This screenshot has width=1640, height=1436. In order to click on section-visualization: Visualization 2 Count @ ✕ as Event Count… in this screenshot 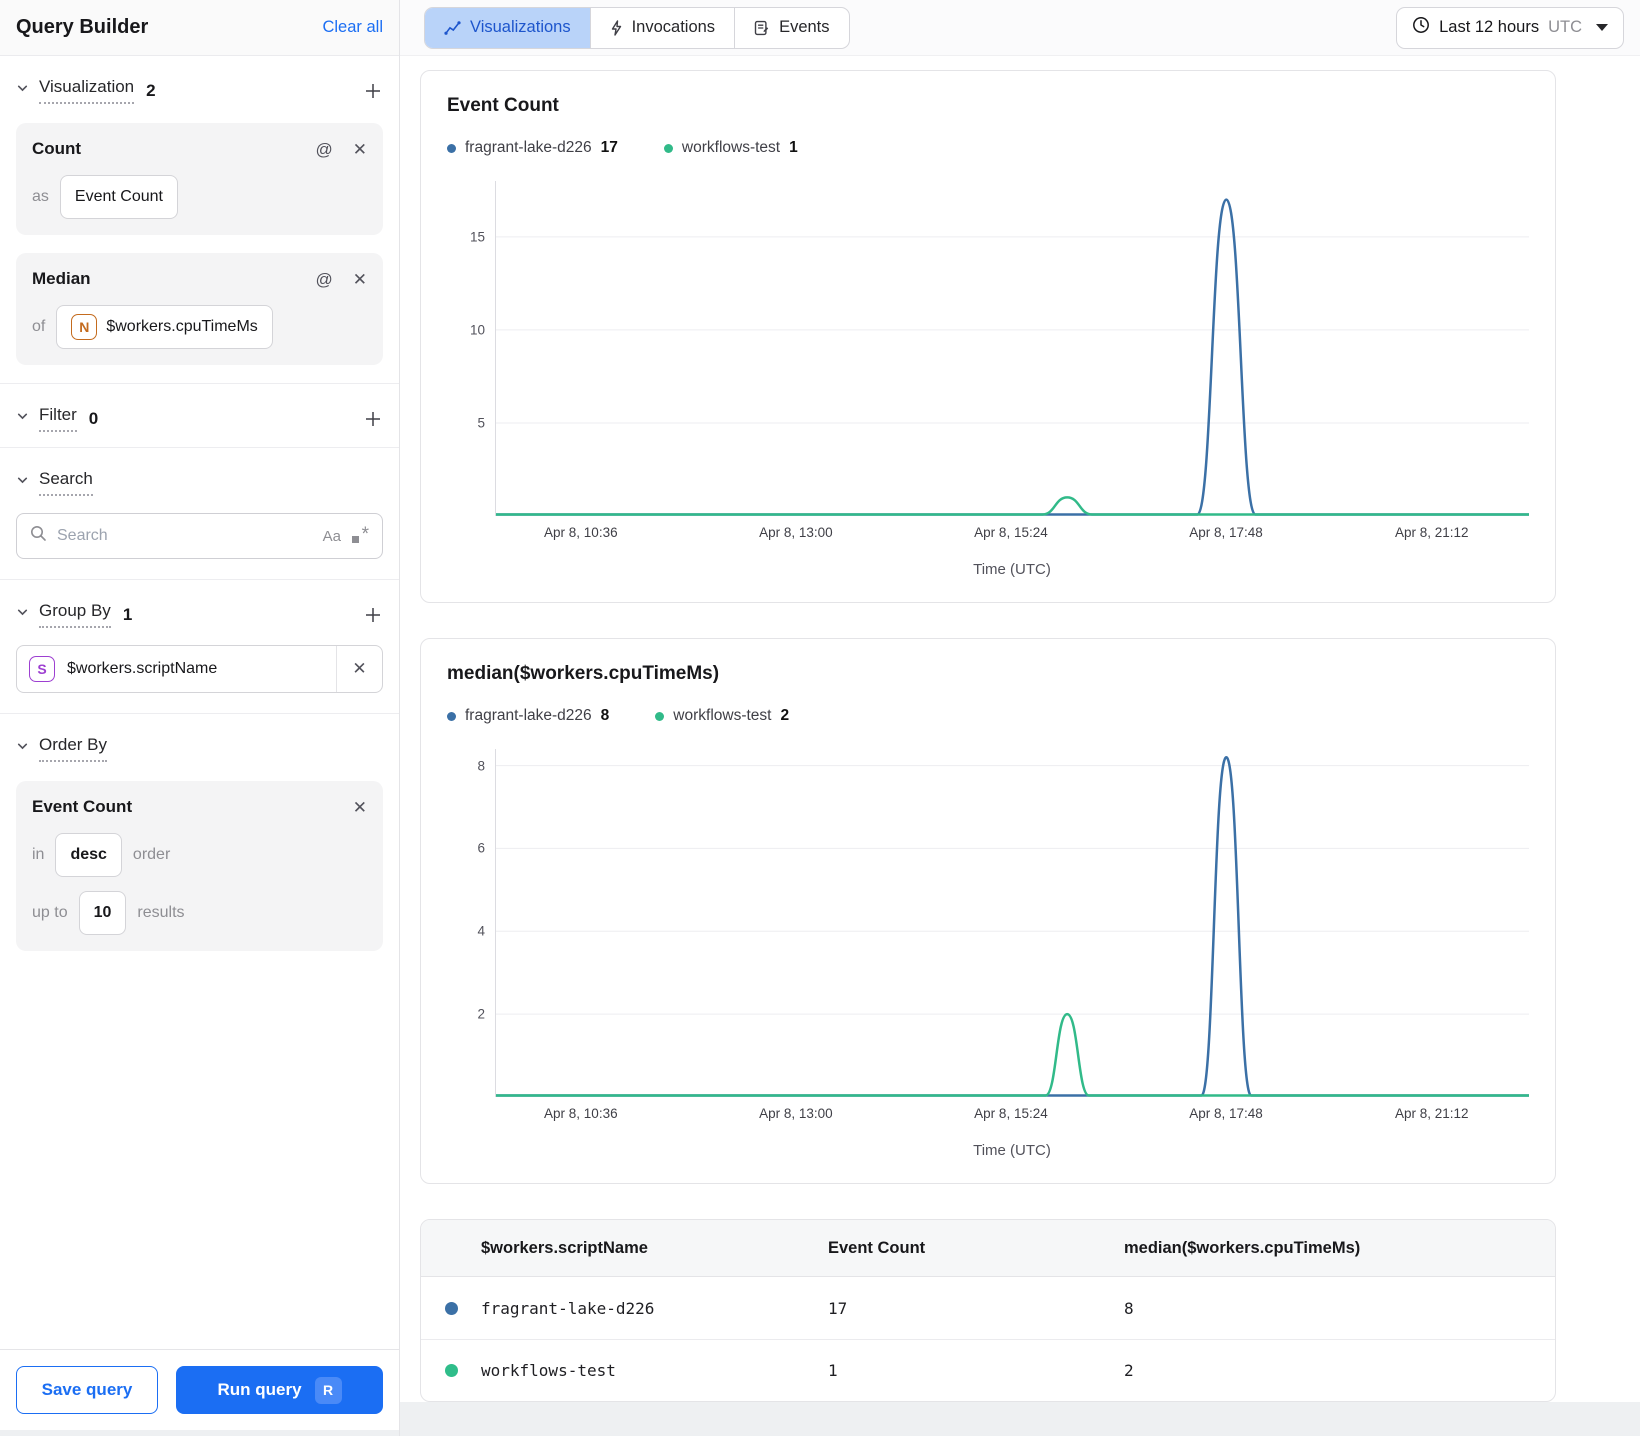, I will do `click(199, 220)`.